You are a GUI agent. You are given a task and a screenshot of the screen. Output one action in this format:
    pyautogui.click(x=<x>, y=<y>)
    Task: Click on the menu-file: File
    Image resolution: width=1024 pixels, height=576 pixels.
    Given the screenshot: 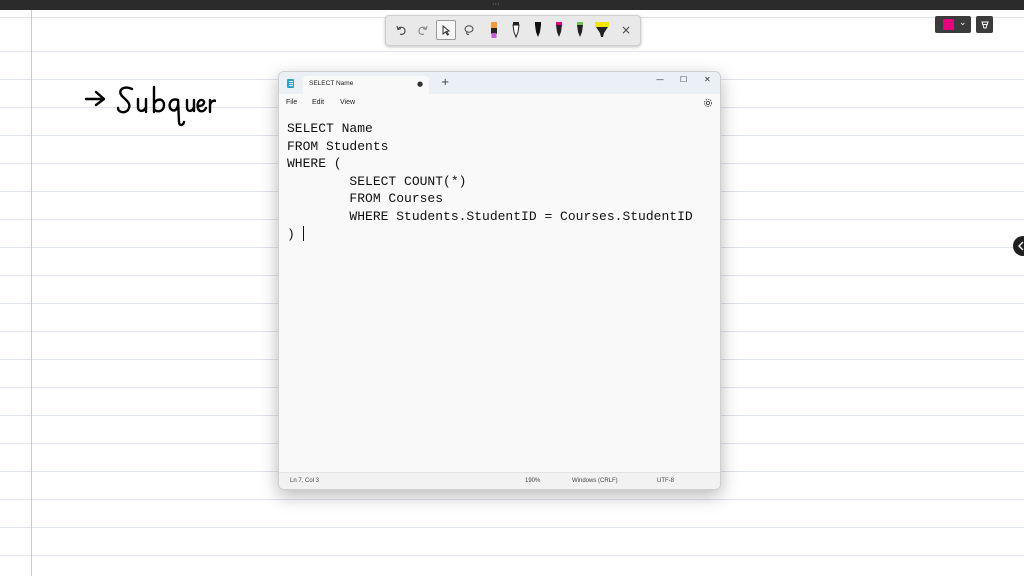 What is the action you would take?
    pyautogui.click(x=291, y=102)
    